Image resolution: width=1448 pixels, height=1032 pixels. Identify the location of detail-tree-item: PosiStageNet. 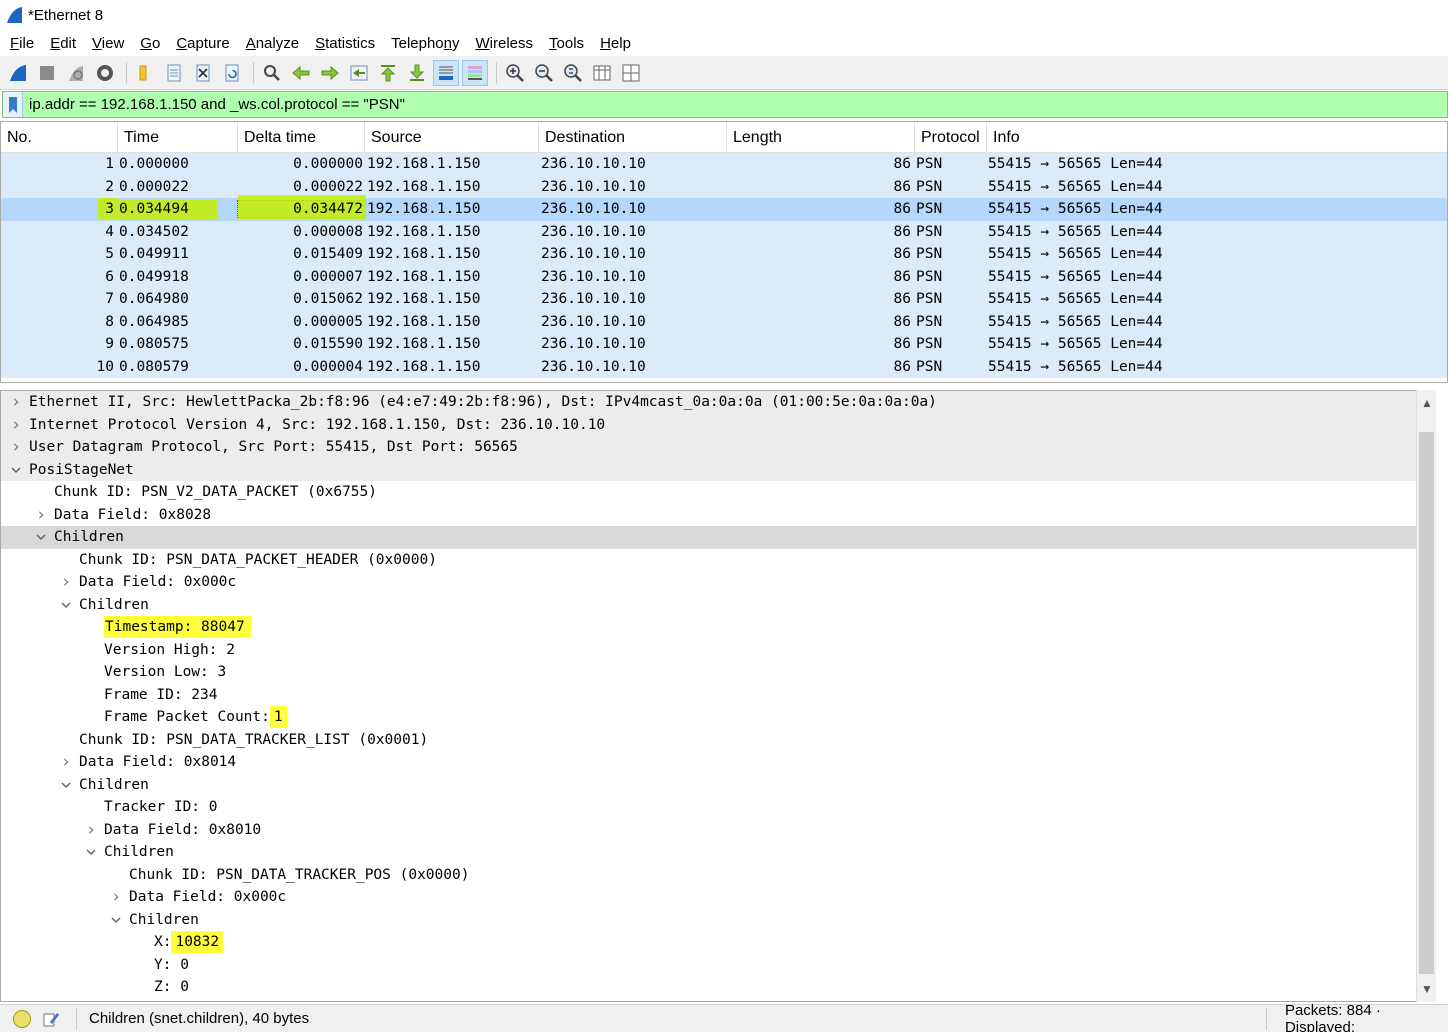
(717, 469).